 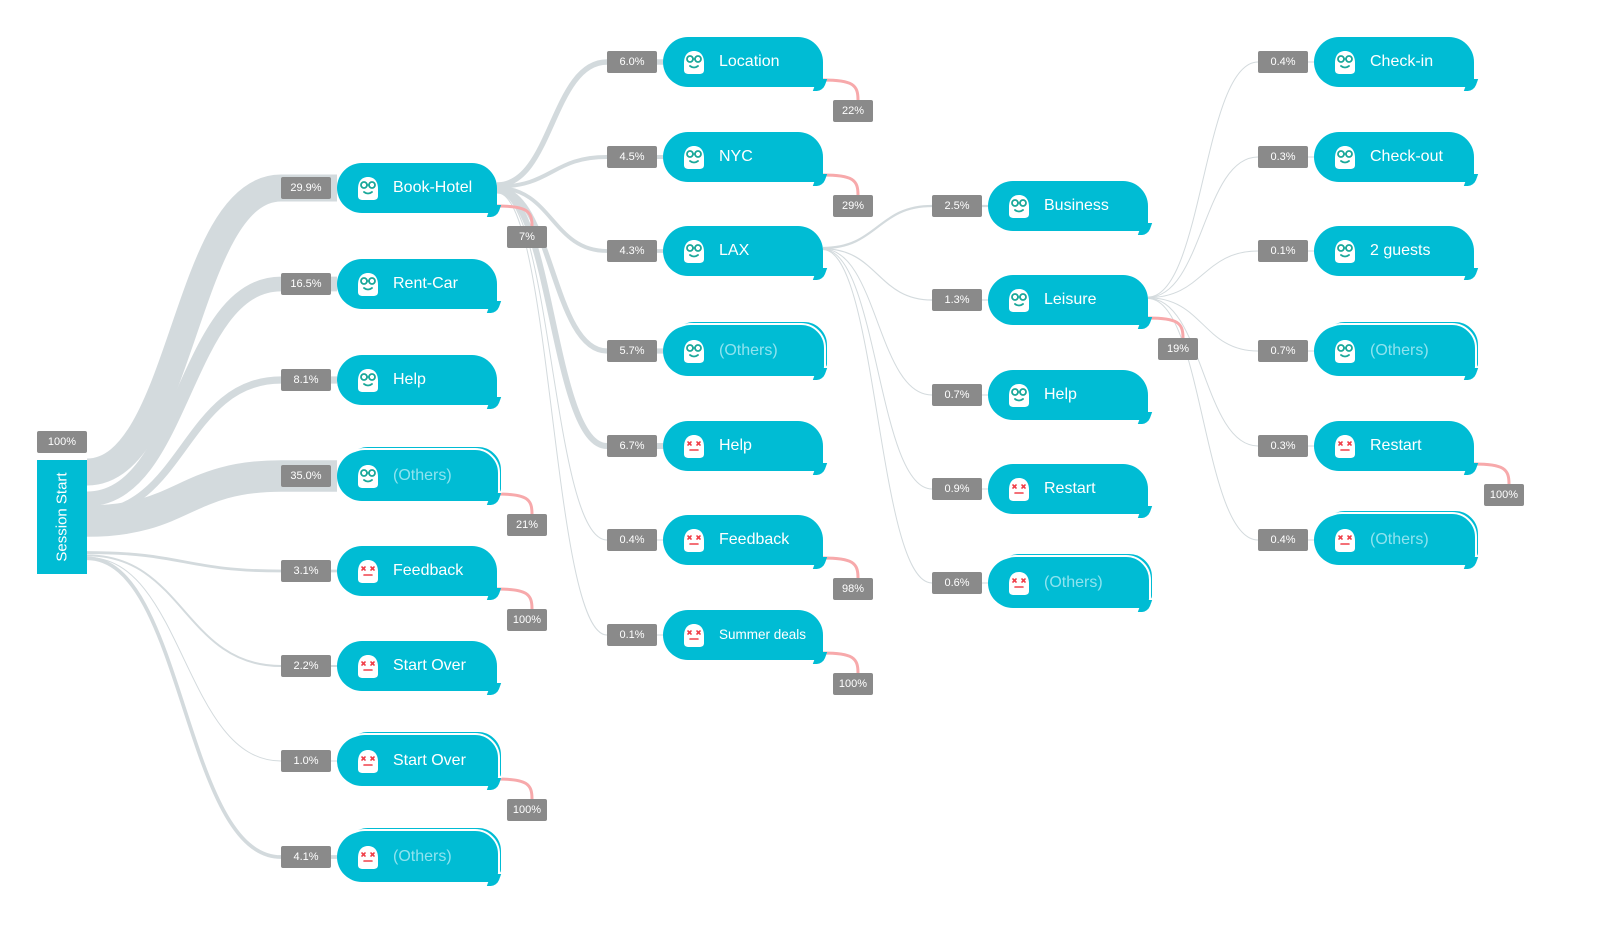 I want to click on flow-node-help-1: Help, so click(x=419, y=382).